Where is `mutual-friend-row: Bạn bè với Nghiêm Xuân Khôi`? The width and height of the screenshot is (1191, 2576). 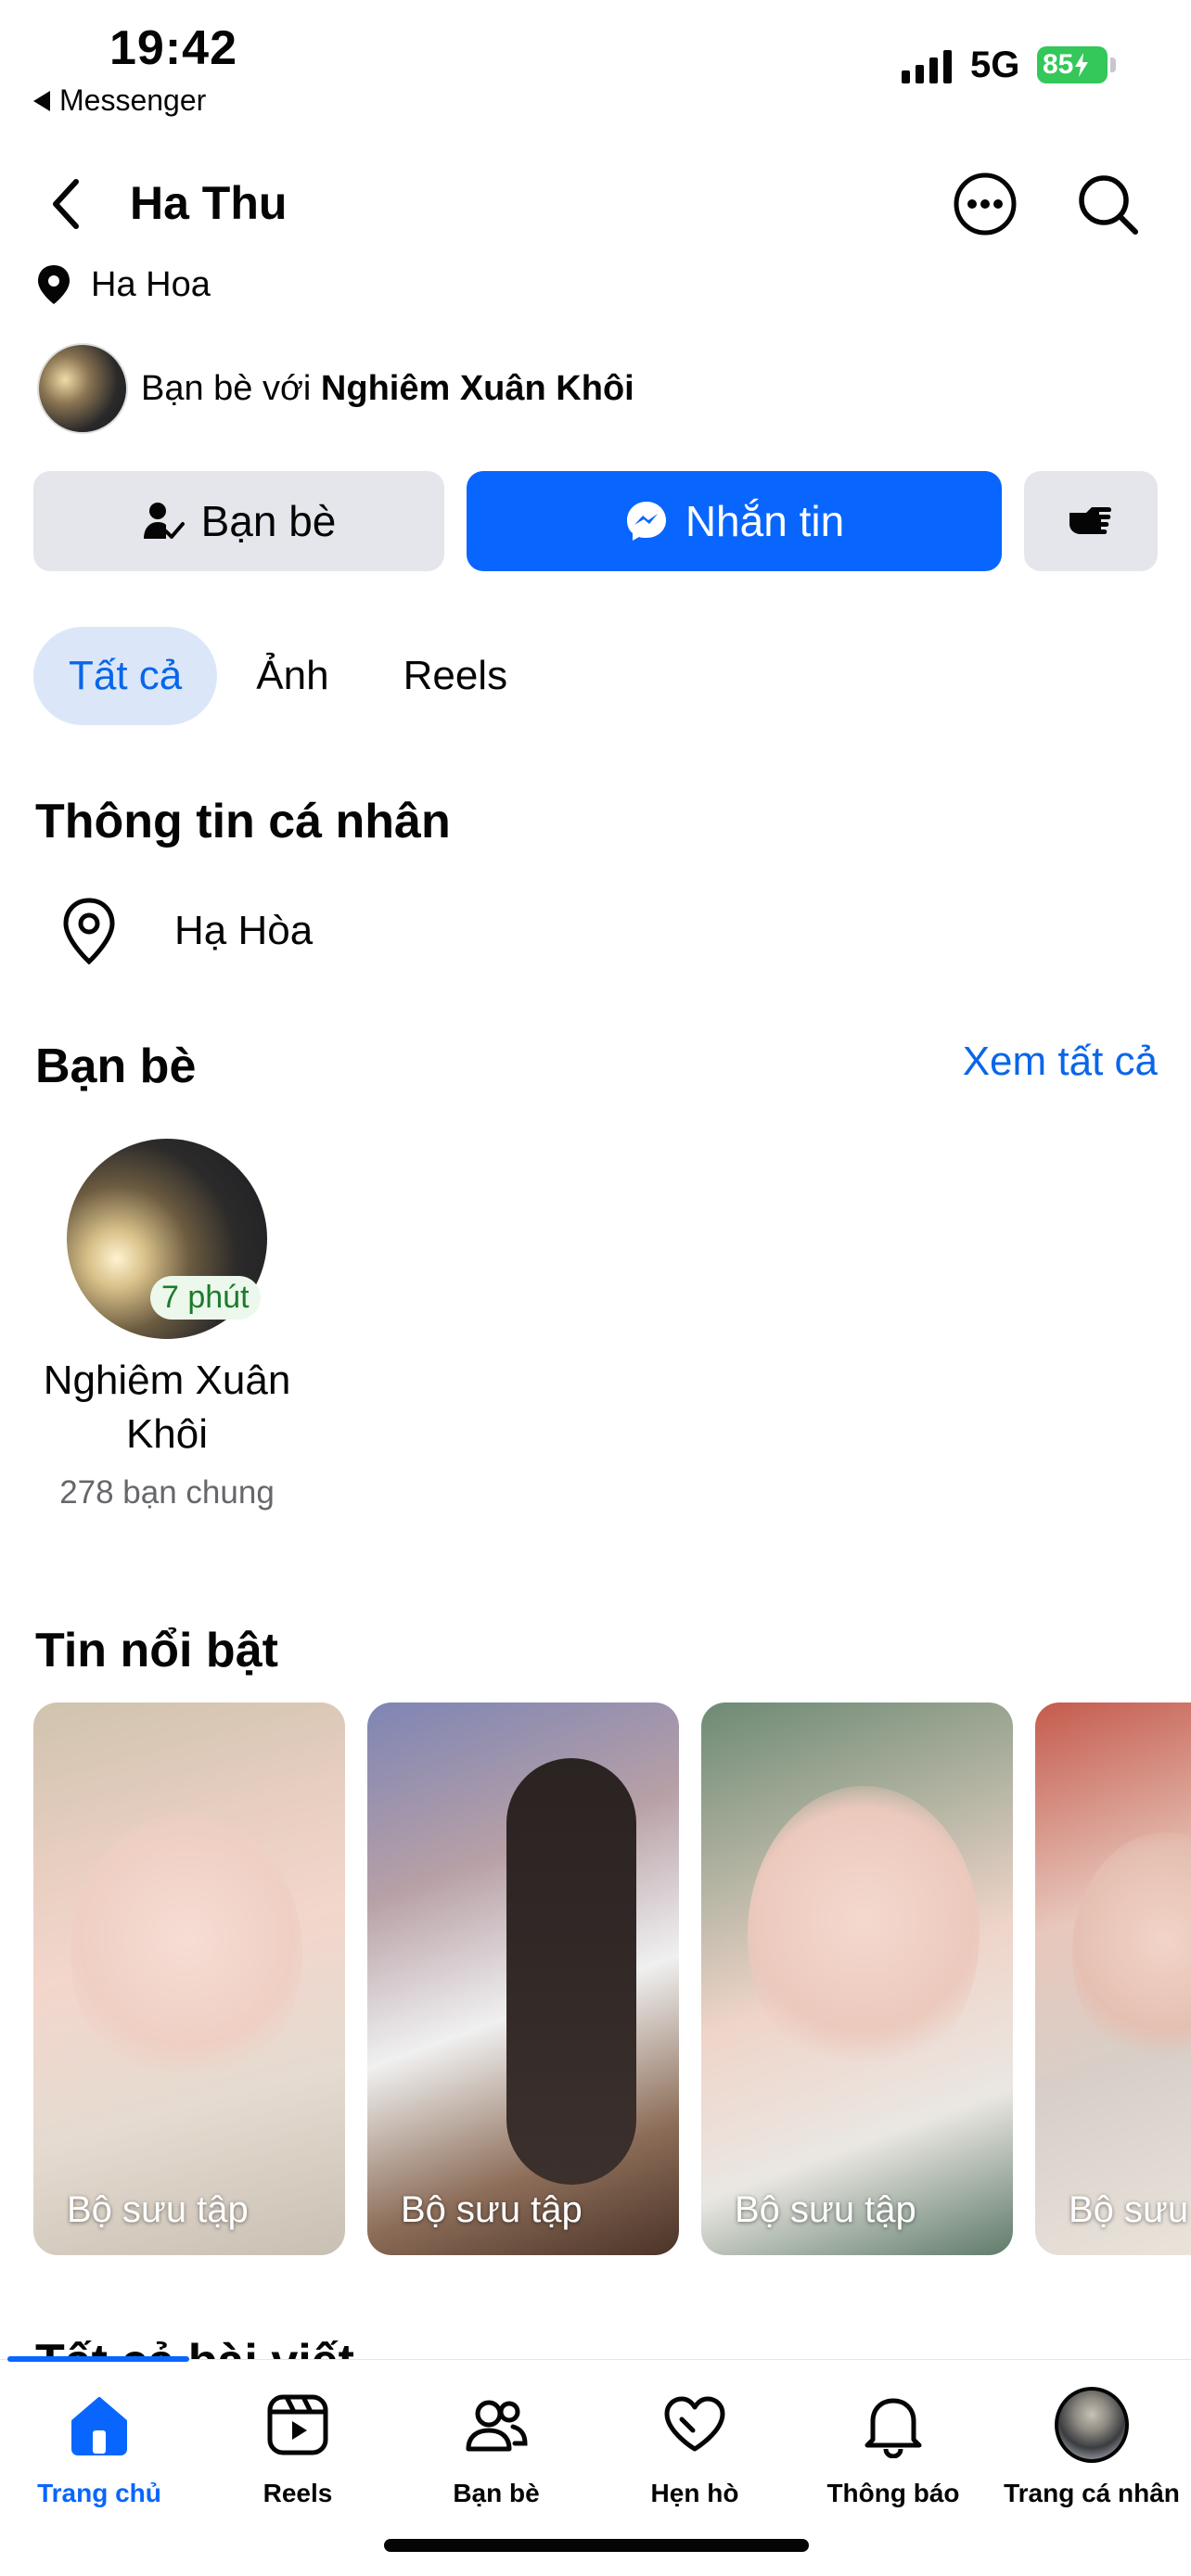 mutual-friend-row: Bạn bè với Nghiêm Xuân Khôi is located at coordinates (335, 388).